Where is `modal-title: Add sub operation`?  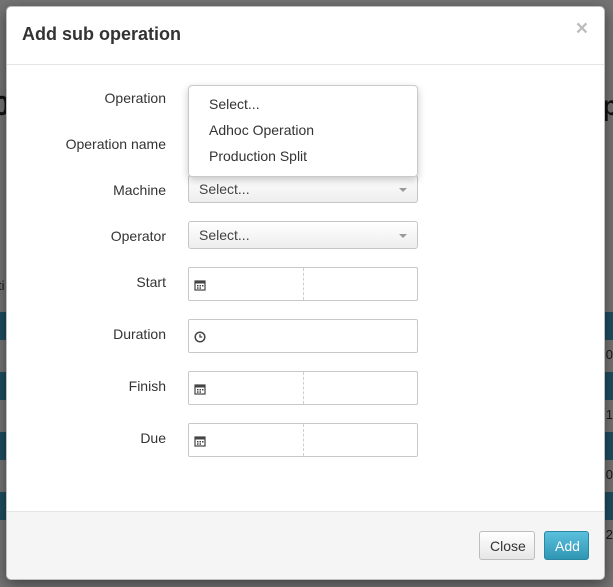
modal-title: Add sub operation is located at coordinates (101, 34).